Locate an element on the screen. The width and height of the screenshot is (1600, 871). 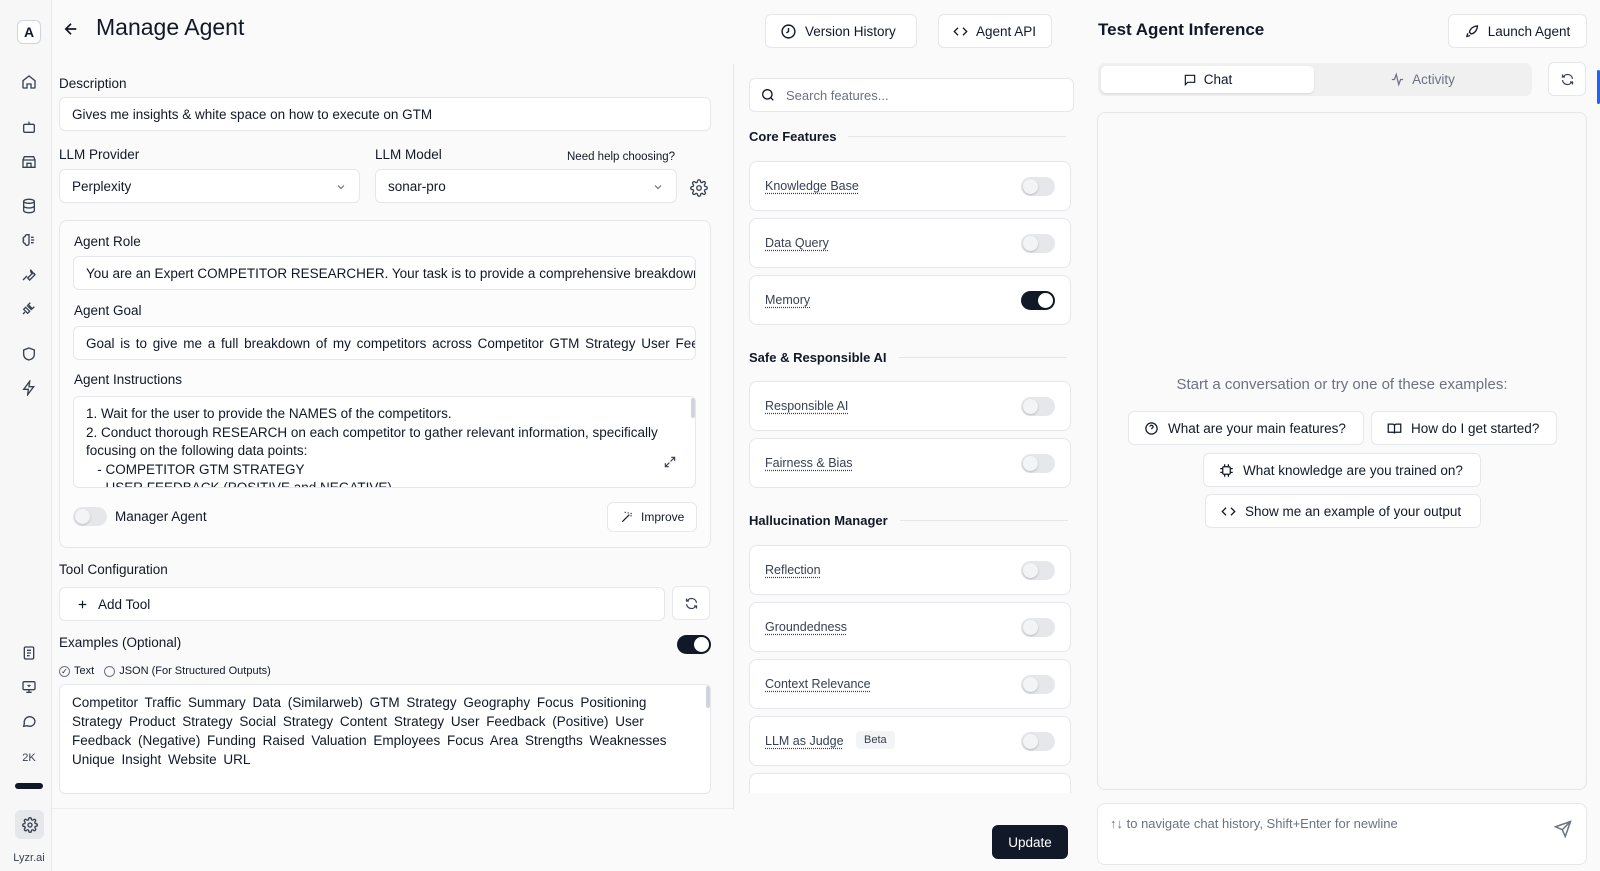
book-icon is located at coordinates (1394, 428).